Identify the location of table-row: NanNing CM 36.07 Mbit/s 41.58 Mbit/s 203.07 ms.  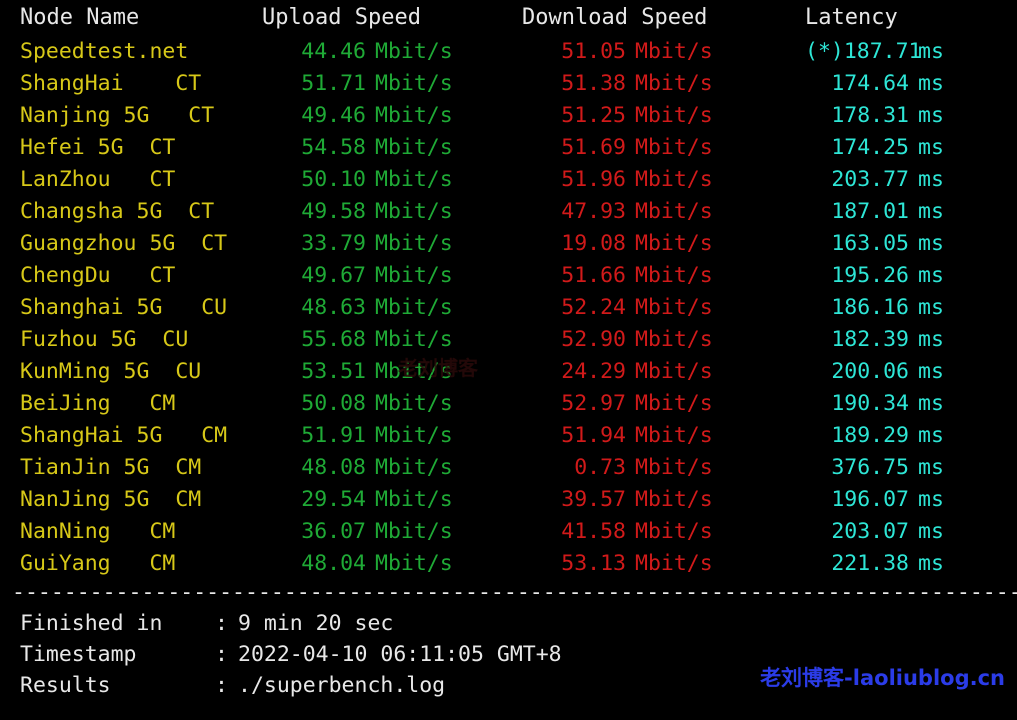
(508, 532).